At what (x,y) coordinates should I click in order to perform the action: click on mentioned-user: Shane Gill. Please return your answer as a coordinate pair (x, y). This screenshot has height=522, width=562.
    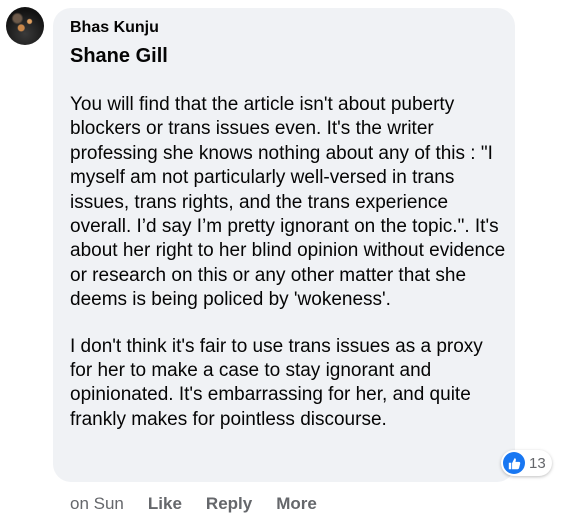
    Looking at the image, I should click on (119, 56).